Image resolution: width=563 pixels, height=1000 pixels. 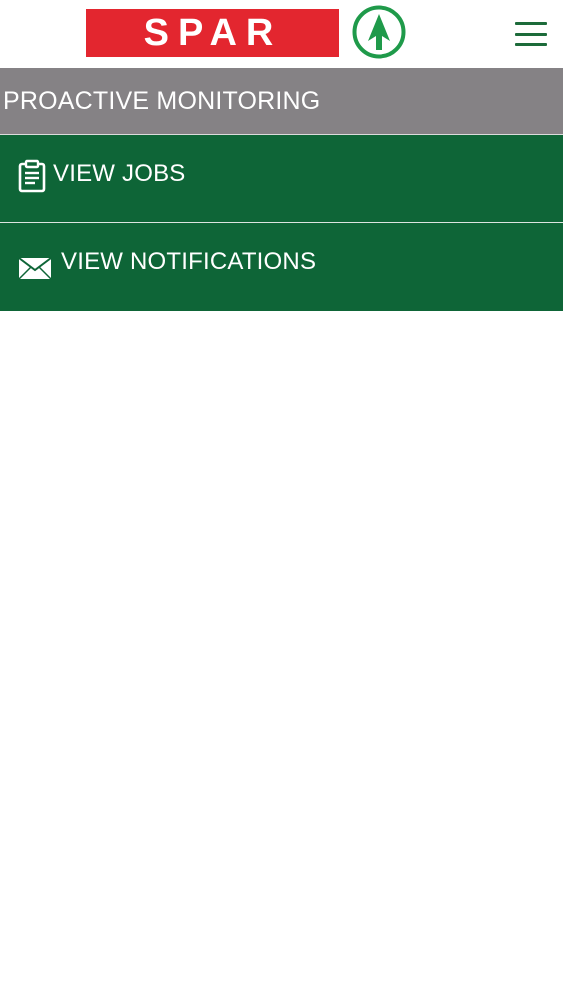 What do you see at coordinates (32, 176) in the screenshot?
I see `clipboard-icon` at bounding box center [32, 176].